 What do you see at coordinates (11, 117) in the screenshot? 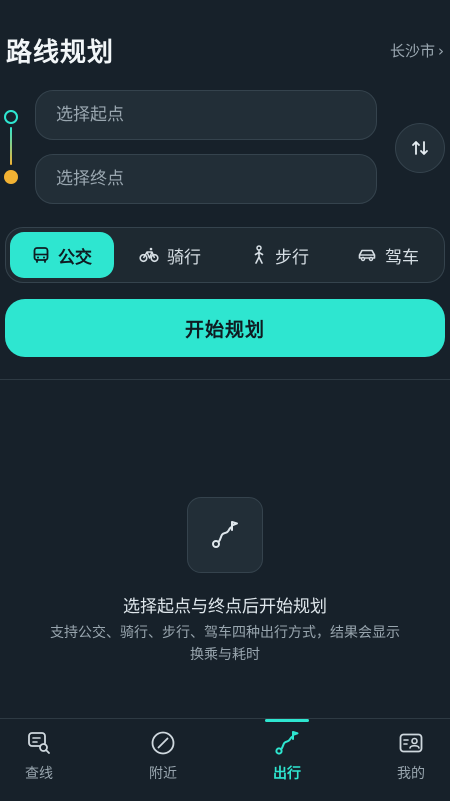
I see `start-dot-icon` at bounding box center [11, 117].